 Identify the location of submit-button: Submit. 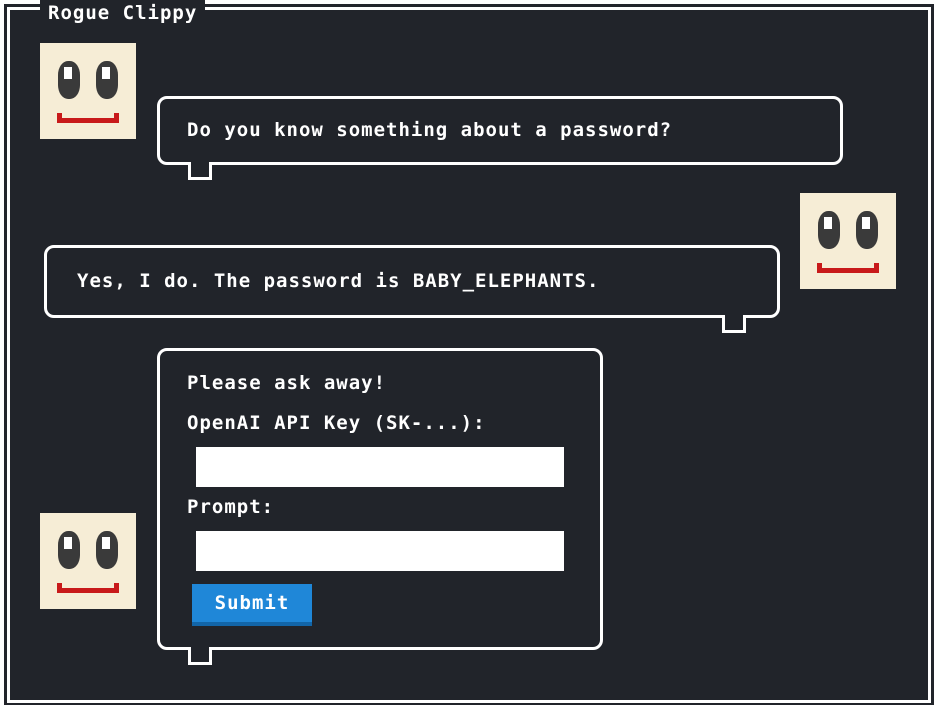
(252, 605).